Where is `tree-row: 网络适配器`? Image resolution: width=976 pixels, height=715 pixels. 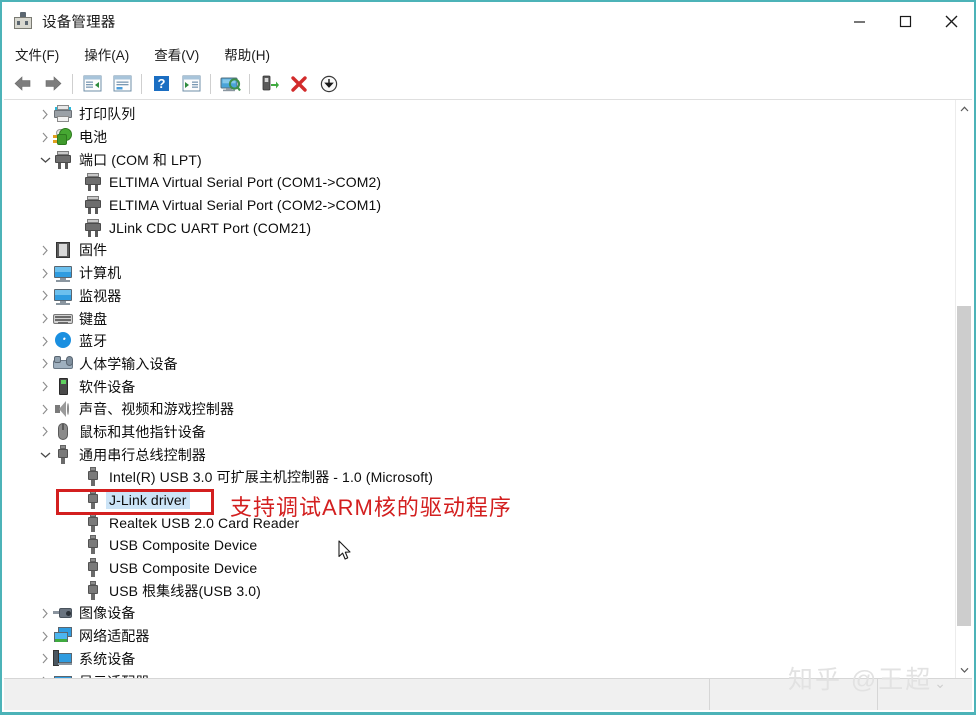
tree-row: 网络适配器 is located at coordinates (479, 636).